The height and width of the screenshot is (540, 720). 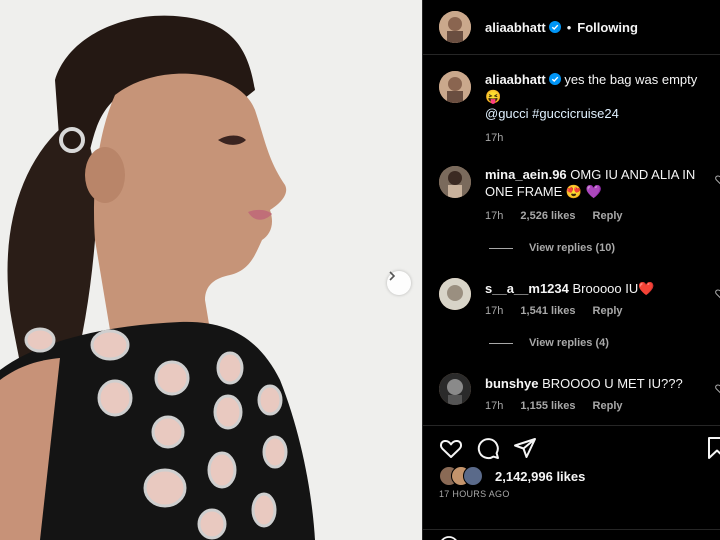 What do you see at coordinates (488, 448) in the screenshot?
I see `comment-icon` at bounding box center [488, 448].